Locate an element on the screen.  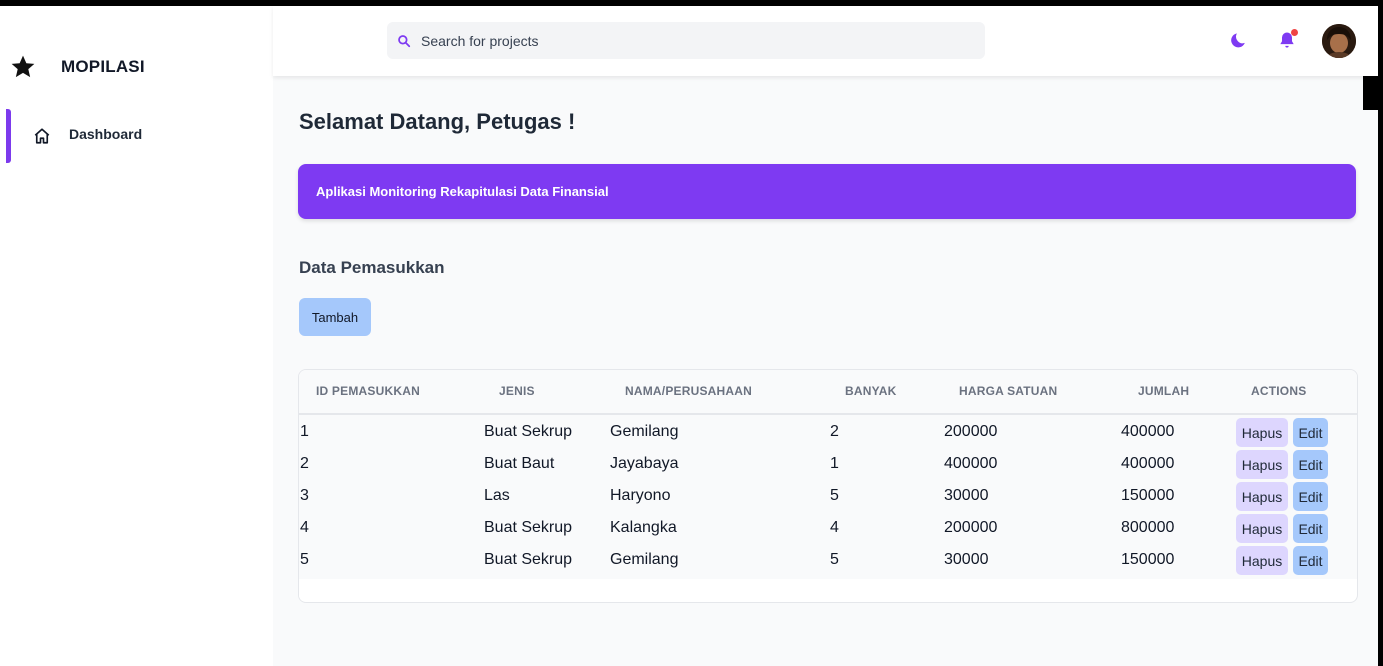
cell-banyak: 1 is located at coordinates (834, 463).